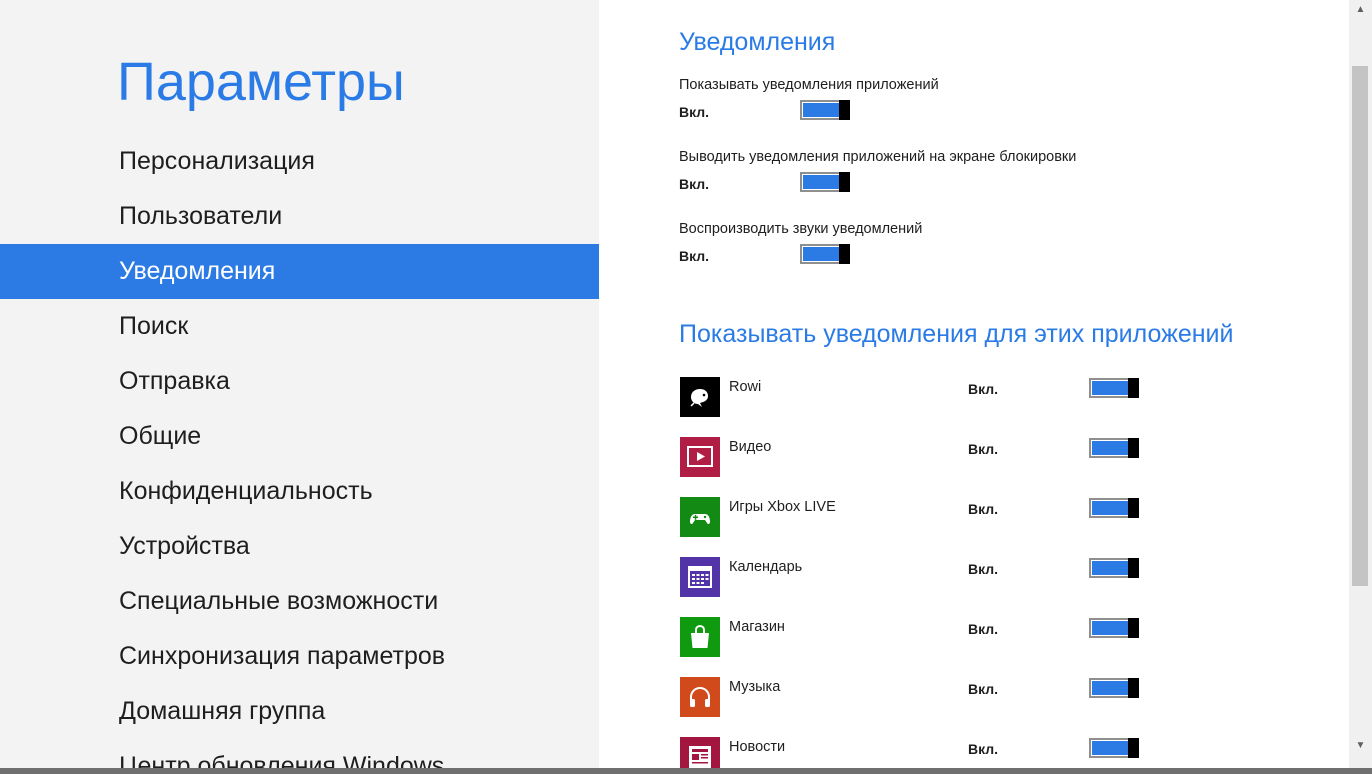 The image size is (1372, 774). Describe the element at coordinates (299, 381) in the screenshot. I see `sidebar-item-share: Отправка` at that location.